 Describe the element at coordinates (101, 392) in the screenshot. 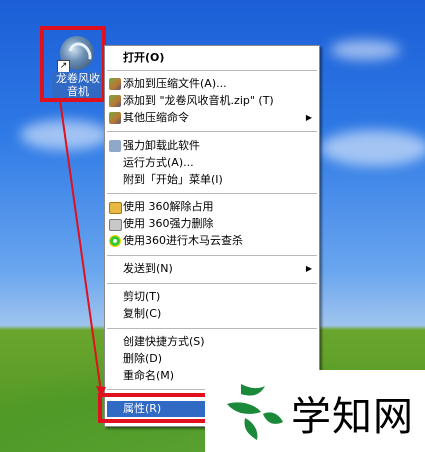

I see `annotation-arrow-head` at that location.